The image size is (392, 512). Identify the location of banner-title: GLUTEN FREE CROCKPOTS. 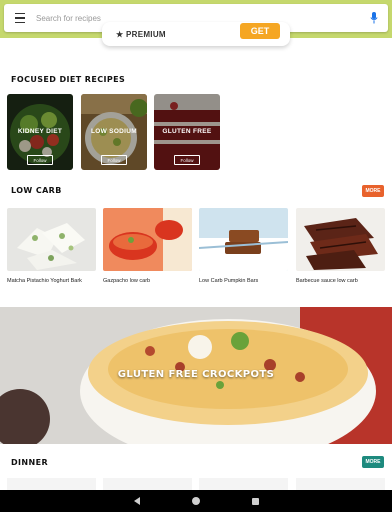
(196, 374).